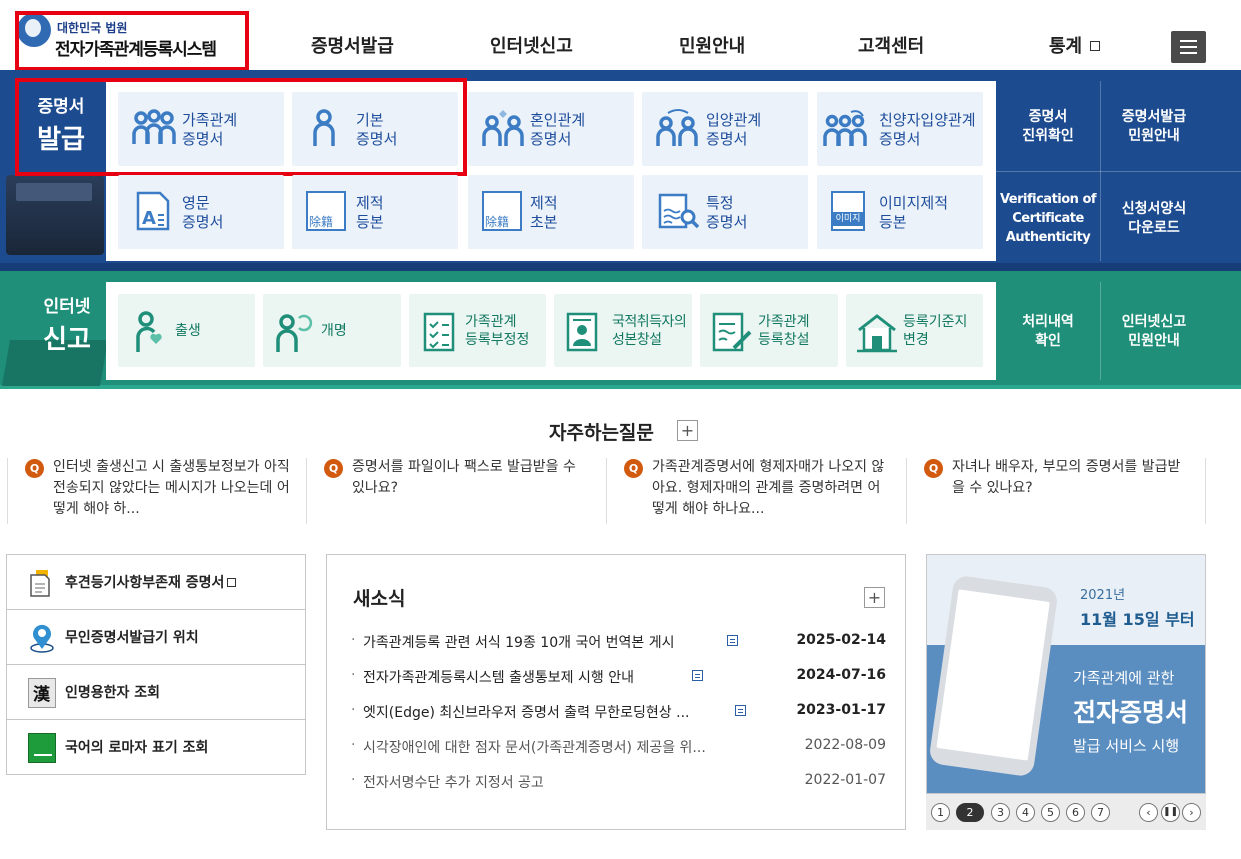  I want to click on faq-item: Q 자녀나 배우자, 부모의 증명서를 발급받을 수 있나요?, so click(1056, 490).